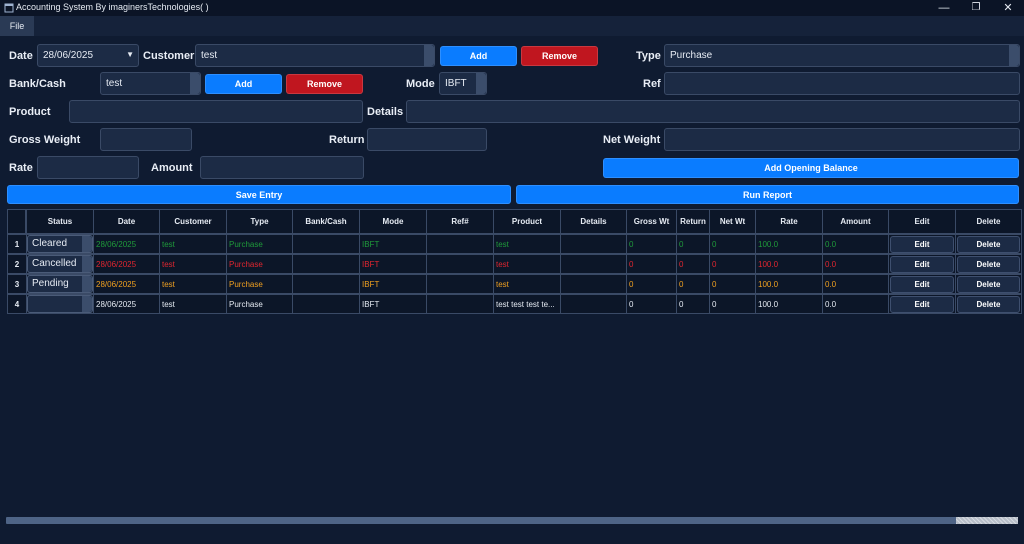  Describe the element at coordinates (259, 194) in the screenshot. I see `save-entry-button: Save Entry` at that location.